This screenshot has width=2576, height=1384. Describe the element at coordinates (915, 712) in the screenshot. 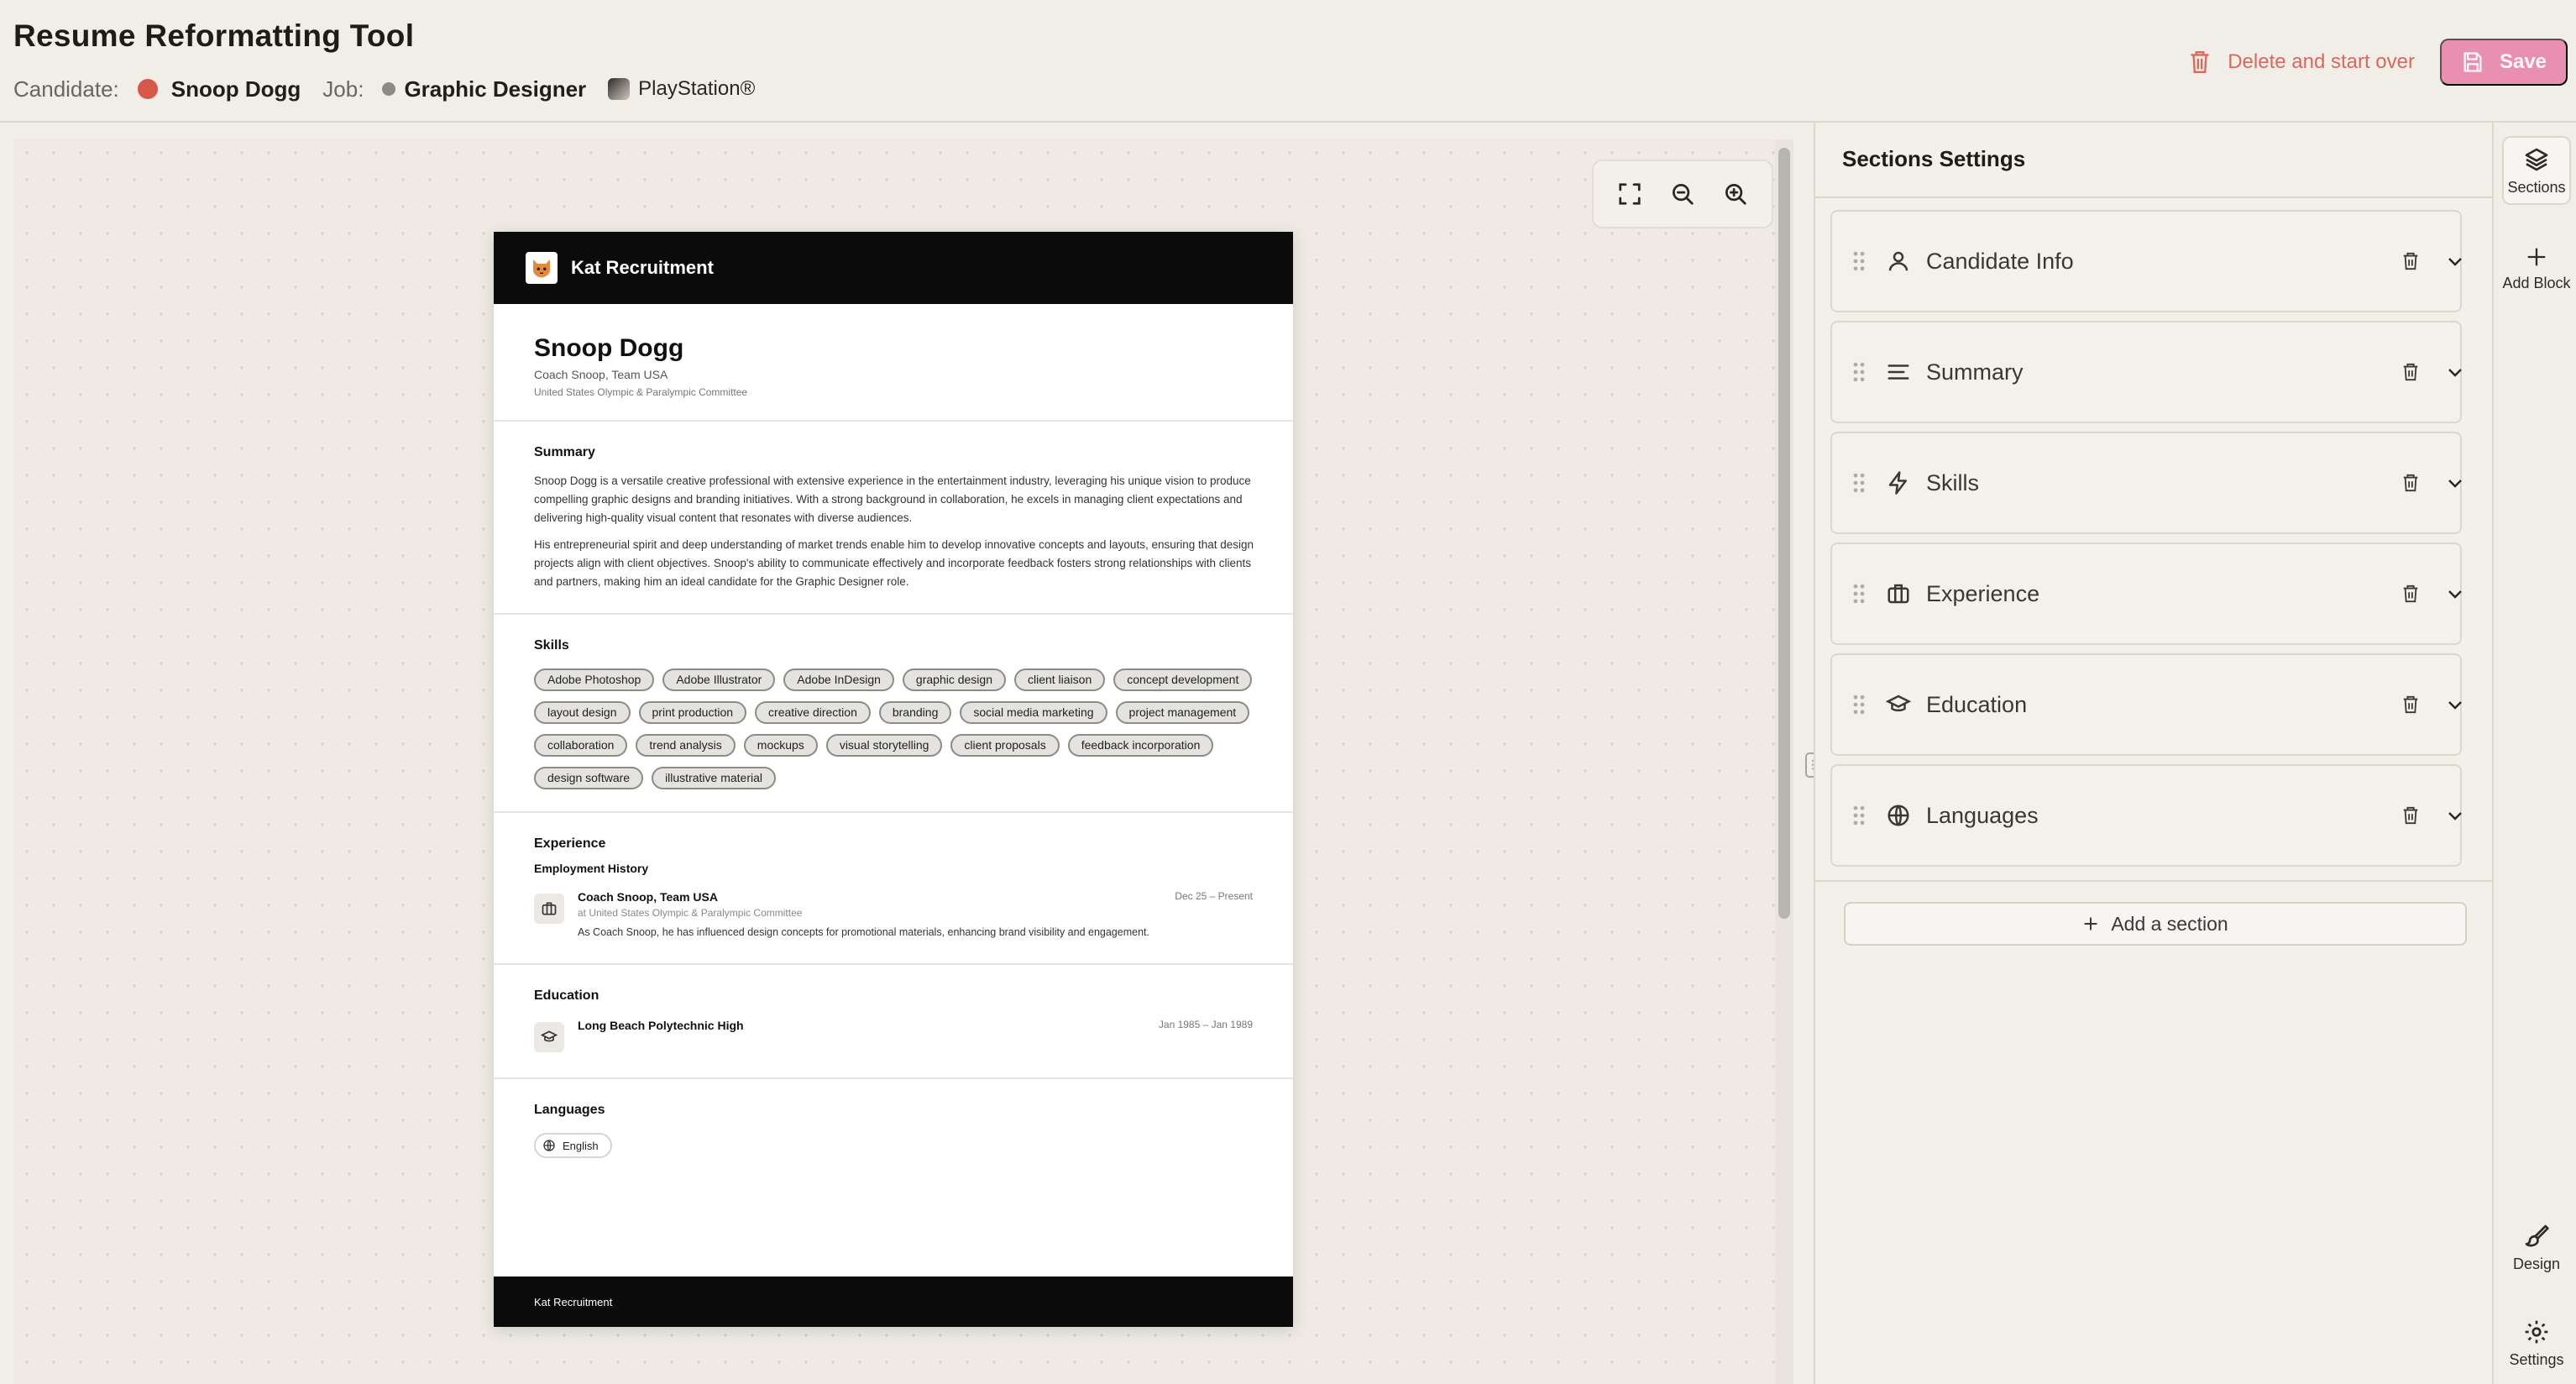

I see `skill-chip: branding` at that location.